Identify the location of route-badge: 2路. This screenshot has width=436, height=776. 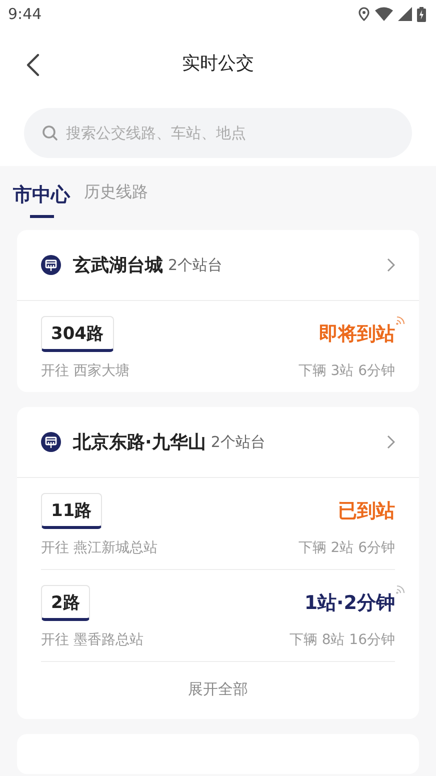
(65, 603).